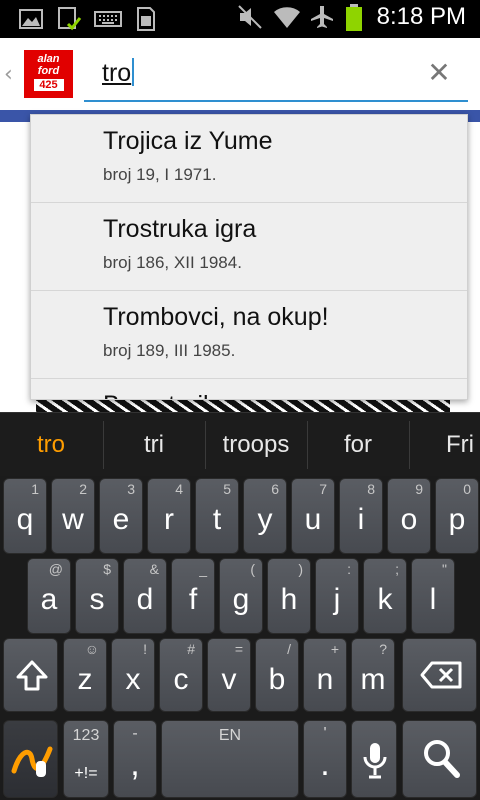 The height and width of the screenshot is (800, 480). Describe the element at coordinates (249, 335) in the screenshot. I see `autocomplete-item: Trombovci, na okup! broj 189, III 1985.` at that location.